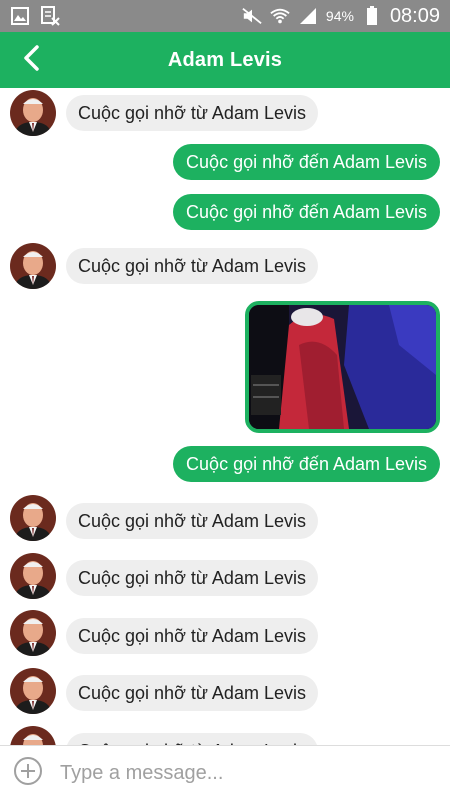 The height and width of the screenshot is (800, 450). What do you see at coordinates (308, 16) in the screenshot?
I see `signal-icon` at bounding box center [308, 16].